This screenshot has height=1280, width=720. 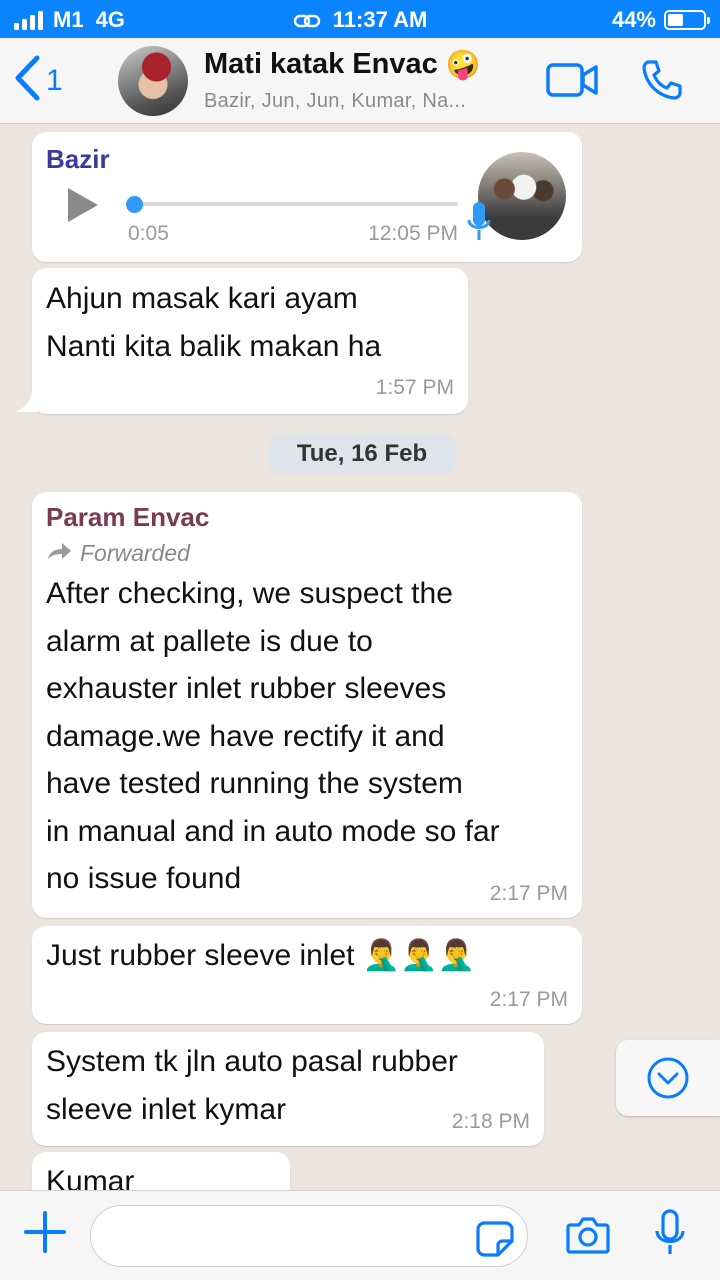 What do you see at coordinates (687, 20) in the screenshot?
I see `battery-icon` at bounding box center [687, 20].